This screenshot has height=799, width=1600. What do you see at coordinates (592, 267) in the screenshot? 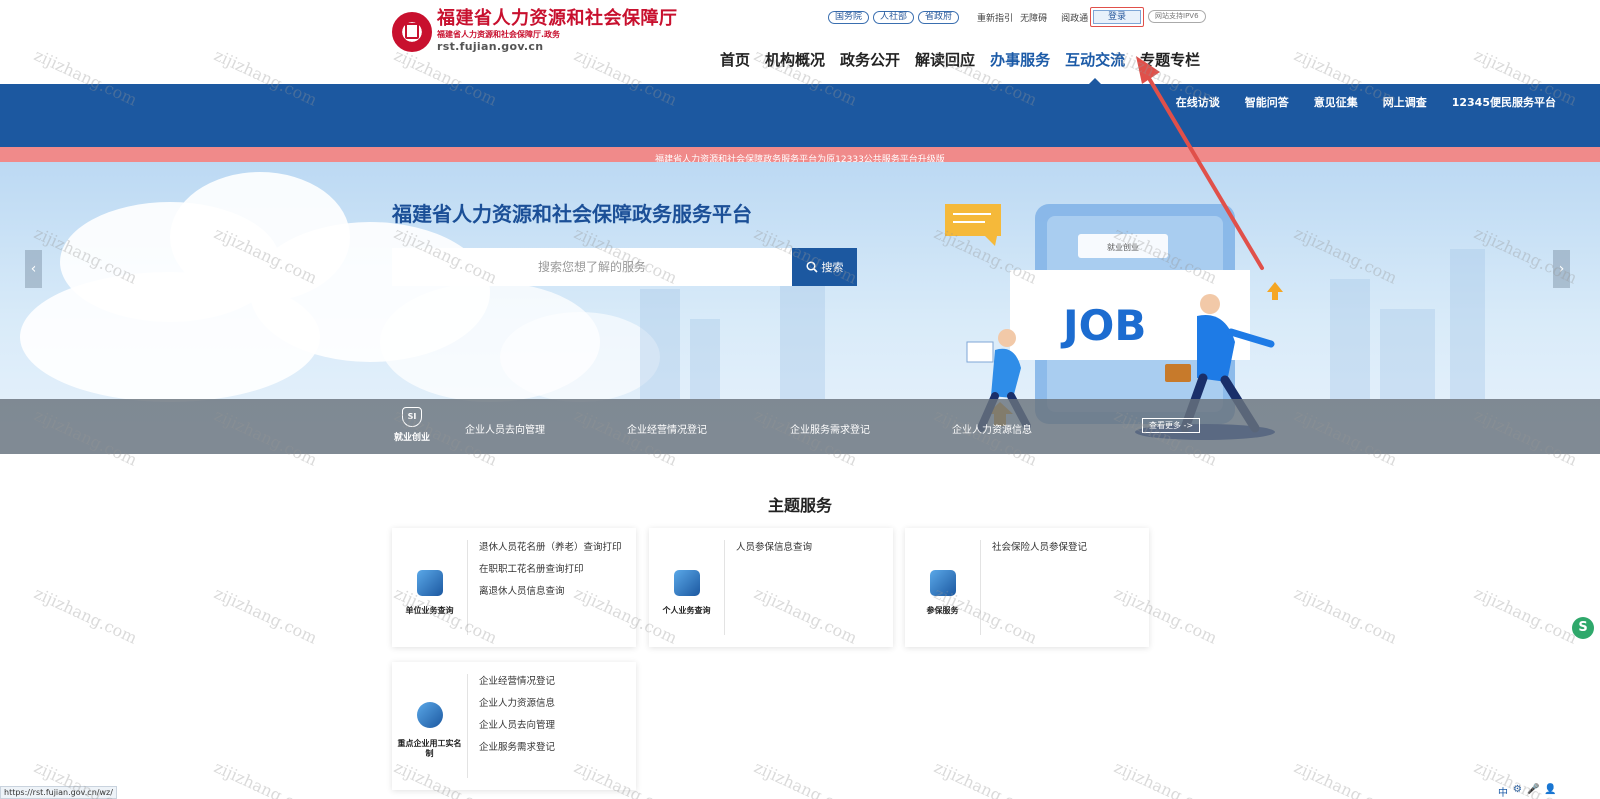
I see `search-input` at bounding box center [592, 267].